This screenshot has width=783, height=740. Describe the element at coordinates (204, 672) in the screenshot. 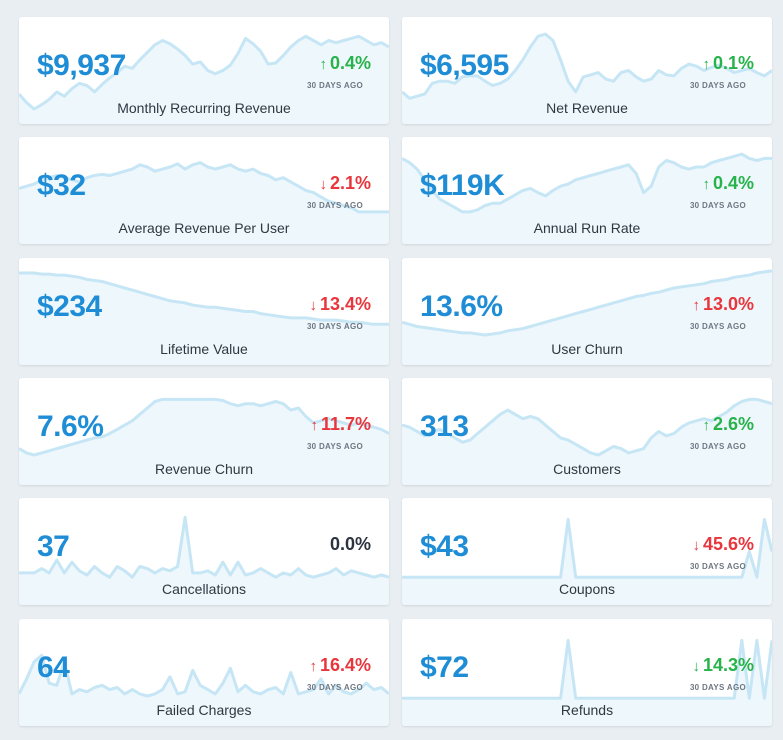

I see `metric-card-failed-charges: 64 ↑ 16.4% 30 DAYS AGO Failed Charges` at that location.